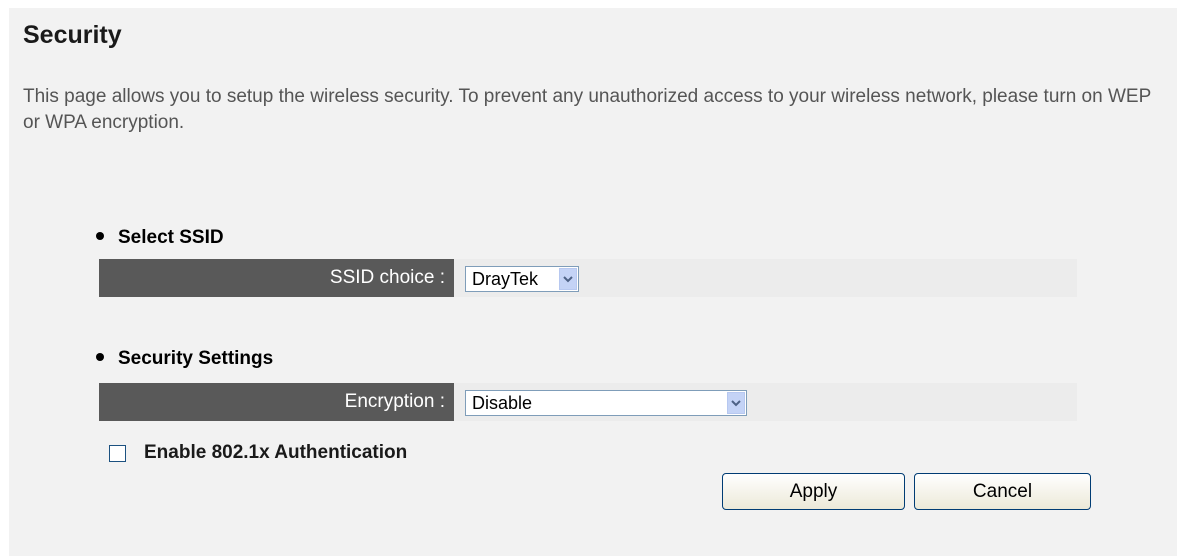  What do you see at coordinates (606, 403) in the screenshot?
I see `encryption-select: Disable` at bounding box center [606, 403].